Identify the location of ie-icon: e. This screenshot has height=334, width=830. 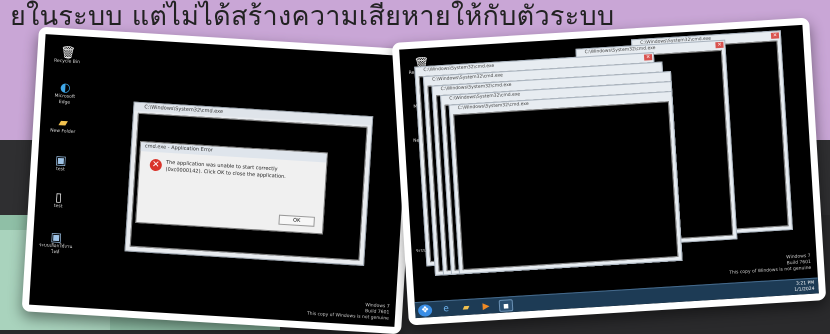
(446, 309).